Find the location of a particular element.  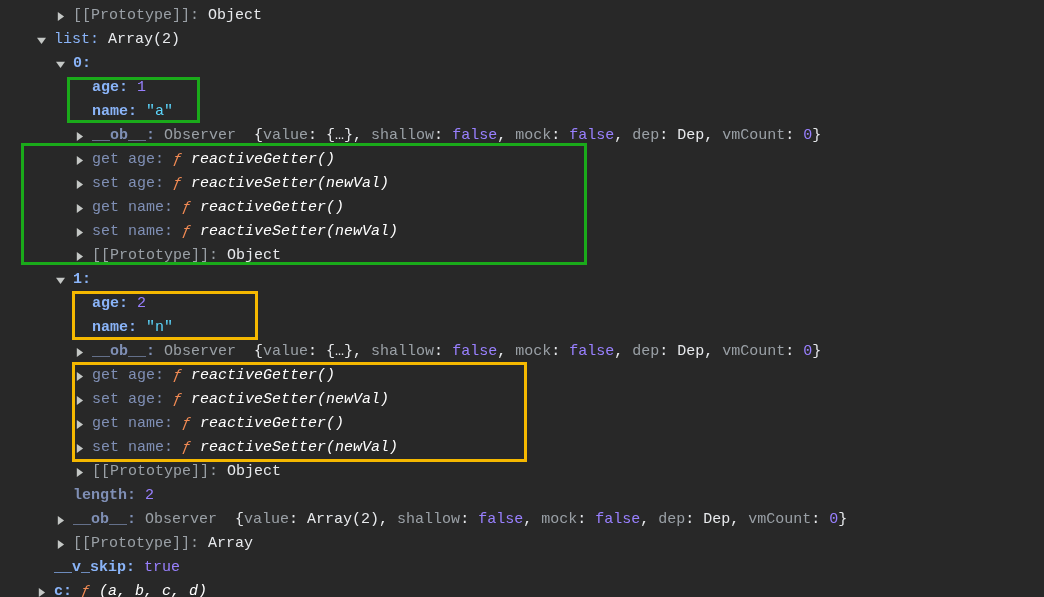

property-value: Array(2) is located at coordinates (144, 40).